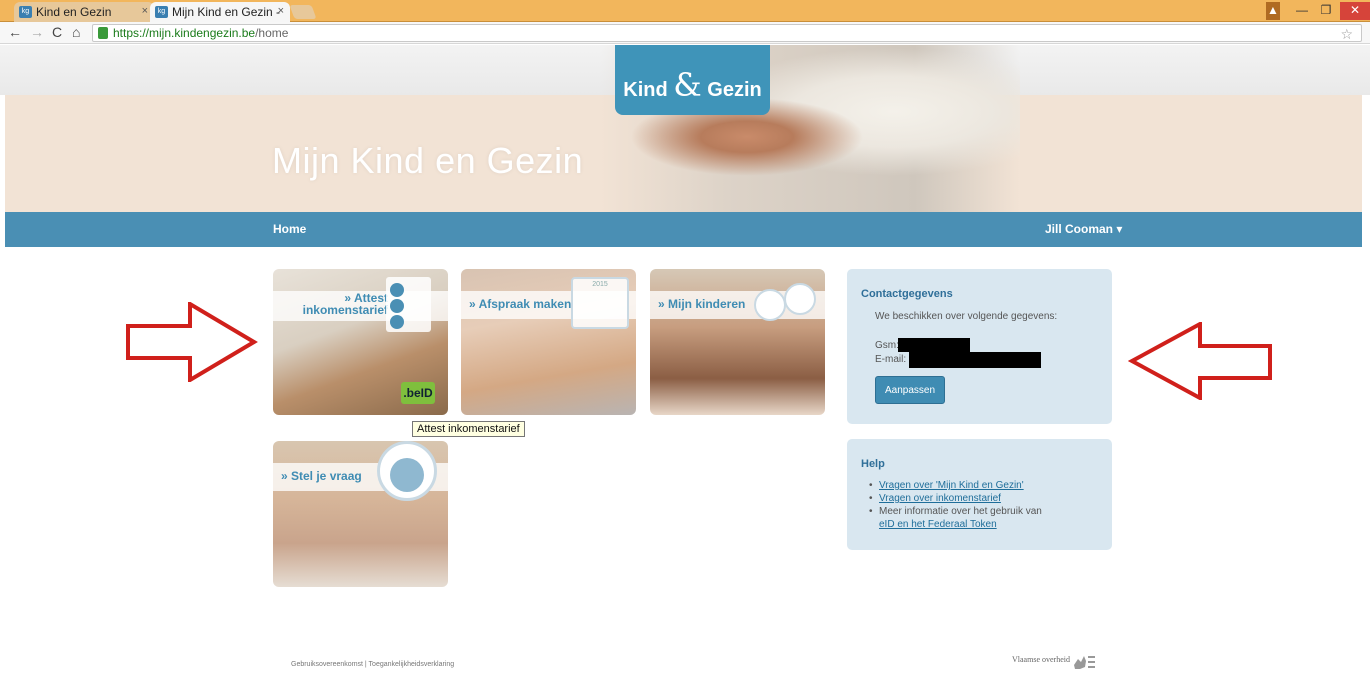 The image size is (1370, 674). I want to click on calendar-year: 2015, so click(600, 284).